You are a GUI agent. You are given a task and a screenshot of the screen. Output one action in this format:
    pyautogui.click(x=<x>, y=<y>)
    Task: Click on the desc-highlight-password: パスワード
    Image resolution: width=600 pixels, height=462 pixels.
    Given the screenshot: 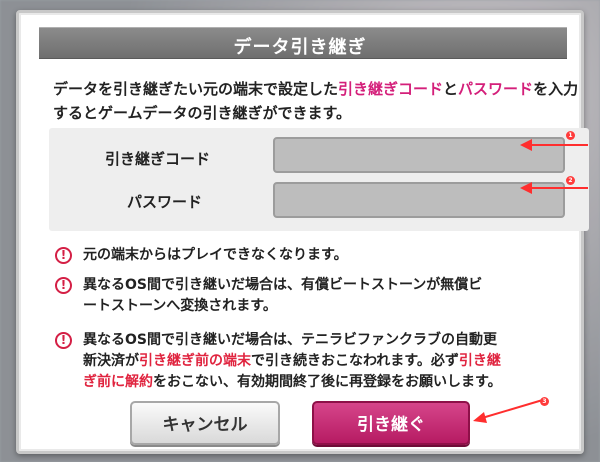 What is the action you would take?
    pyautogui.click(x=496, y=89)
    